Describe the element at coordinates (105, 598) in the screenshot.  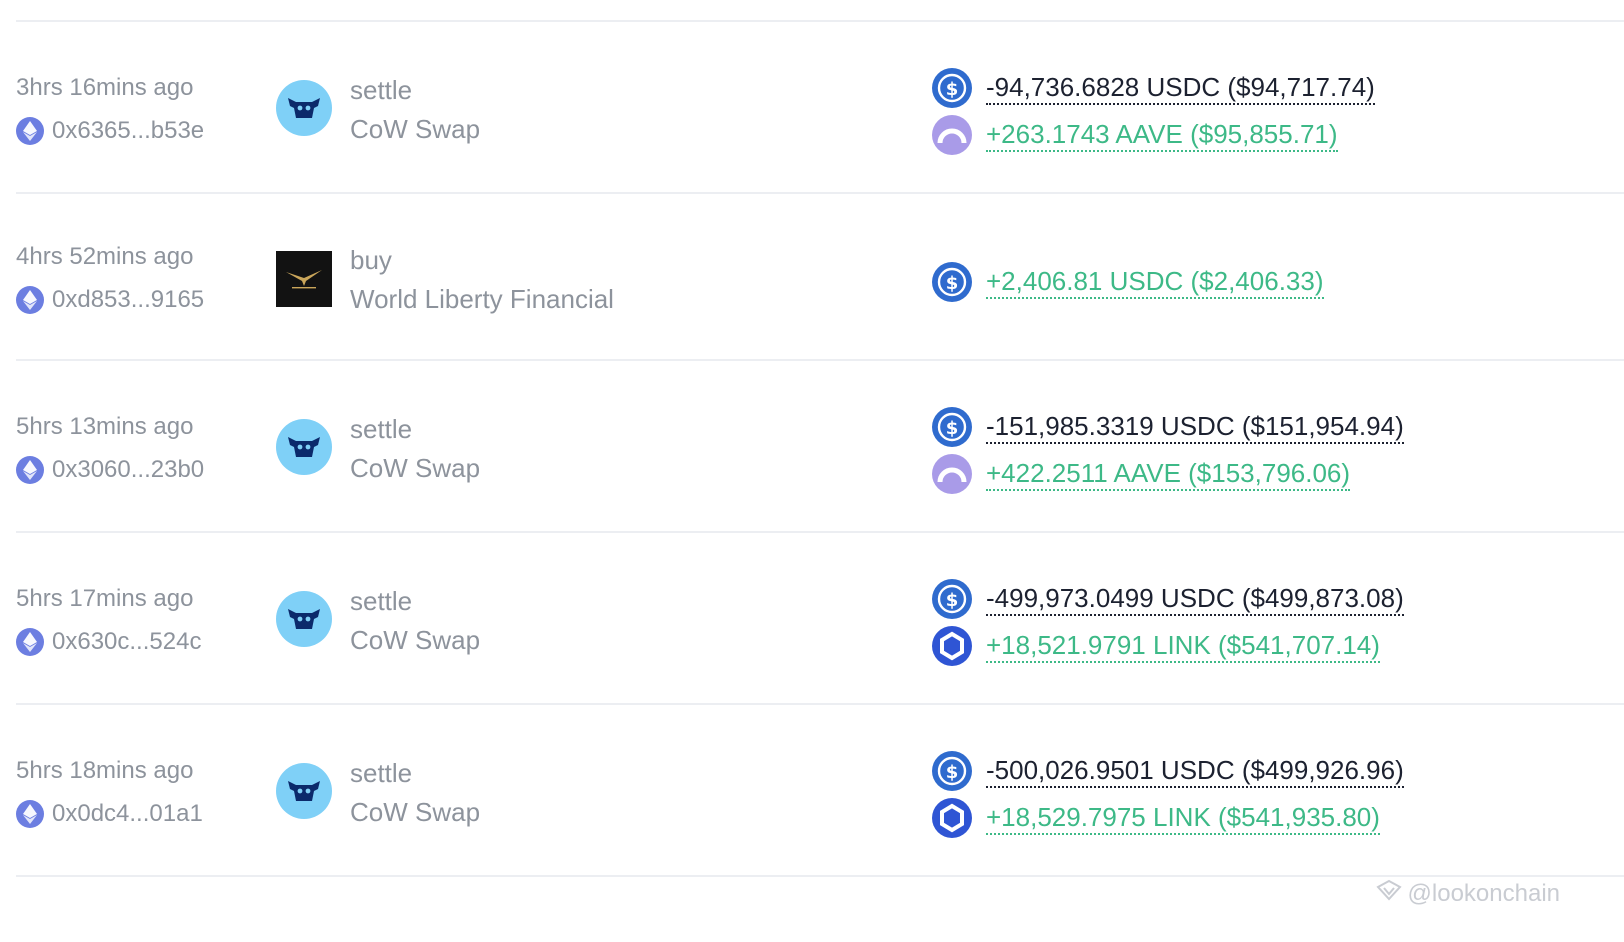
I see `tx-time: 5hrs 17mins ago` at that location.